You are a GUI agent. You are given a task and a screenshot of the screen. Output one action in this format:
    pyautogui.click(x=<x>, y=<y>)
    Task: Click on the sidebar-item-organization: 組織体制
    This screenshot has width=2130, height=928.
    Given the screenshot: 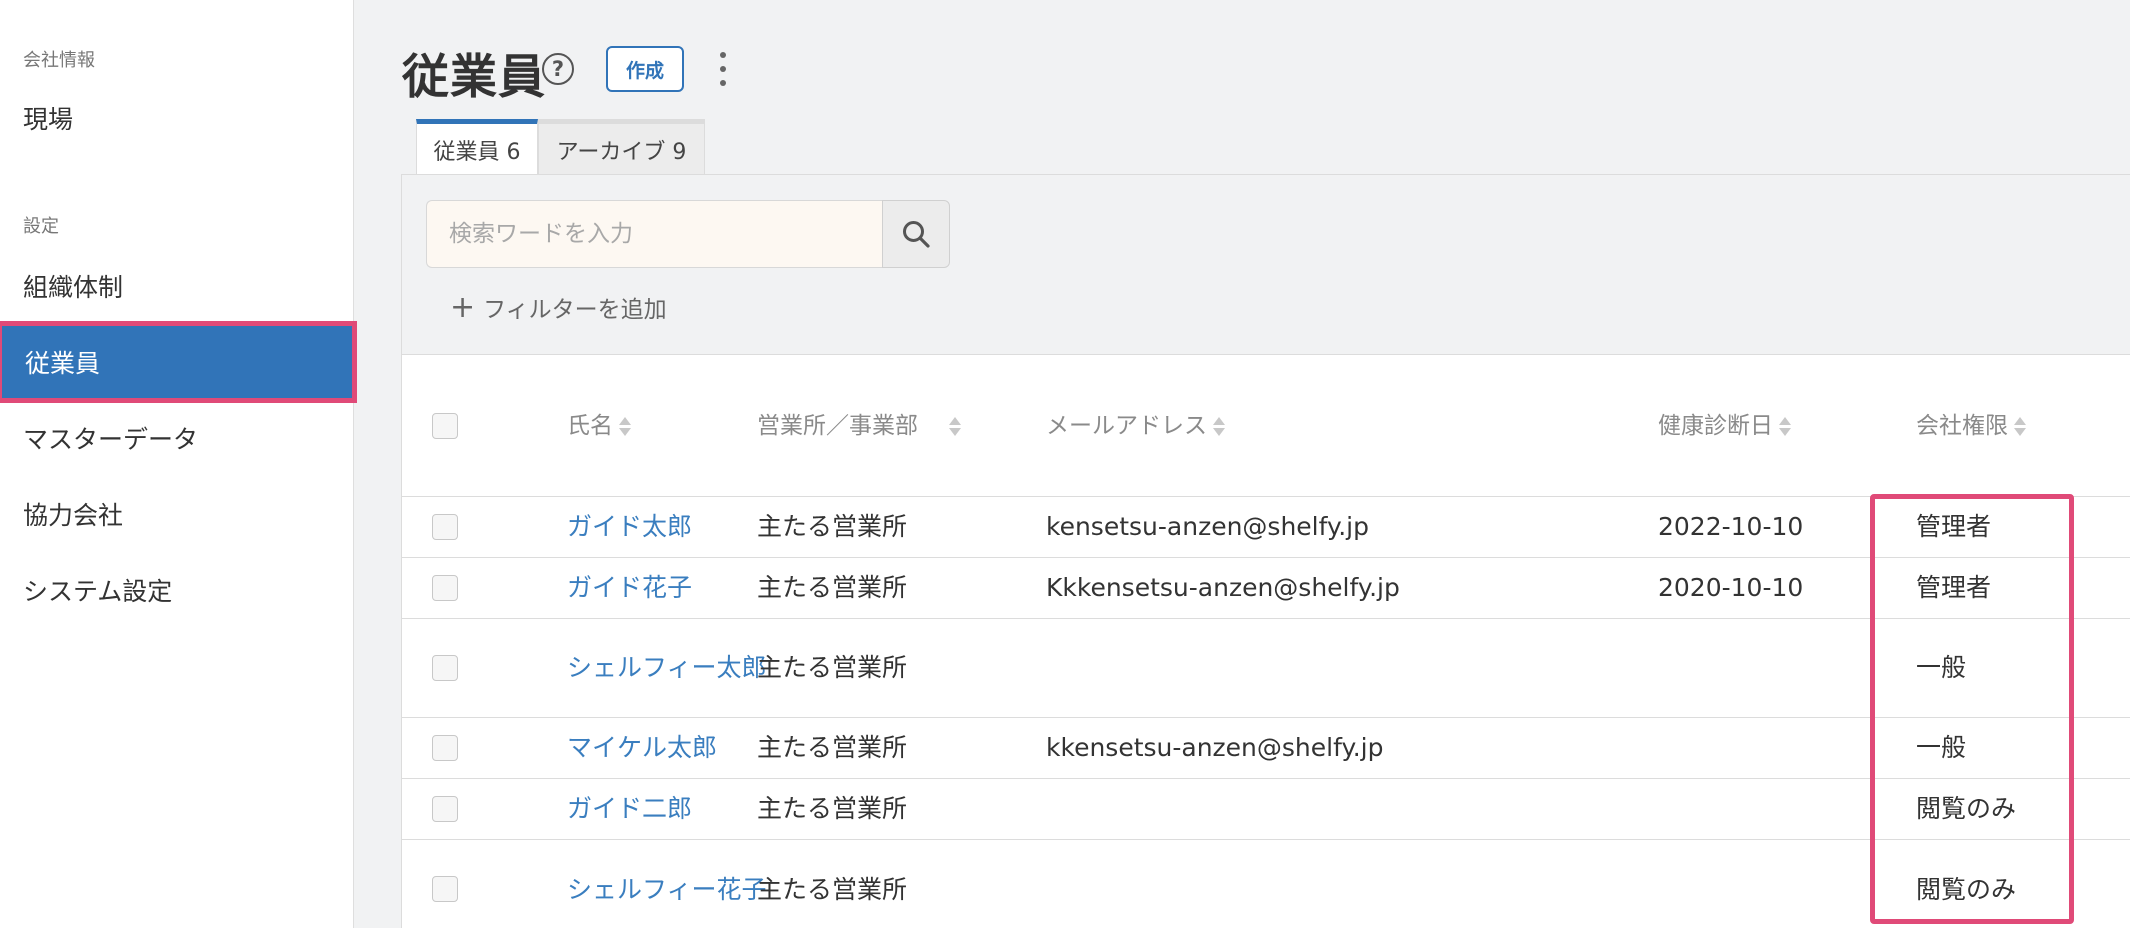 What is the action you would take?
    pyautogui.click(x=177, y=286)
    